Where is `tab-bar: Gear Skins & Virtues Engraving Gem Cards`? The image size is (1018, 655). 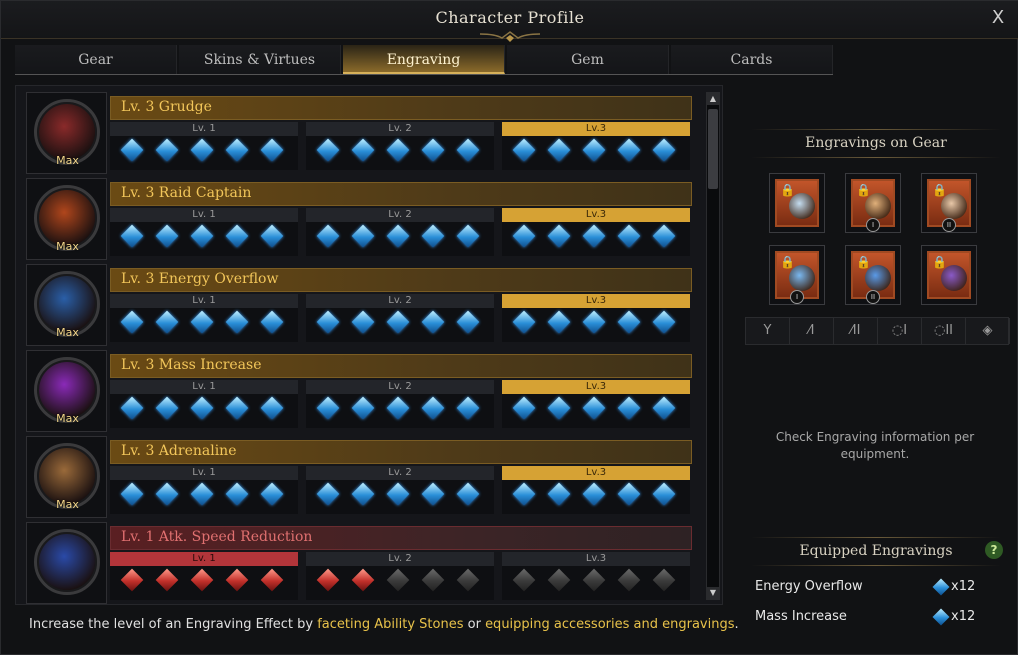 tab-bar: Gear Skins & Virtues Engraving Gem Cards is located at coordinates (424, 60).